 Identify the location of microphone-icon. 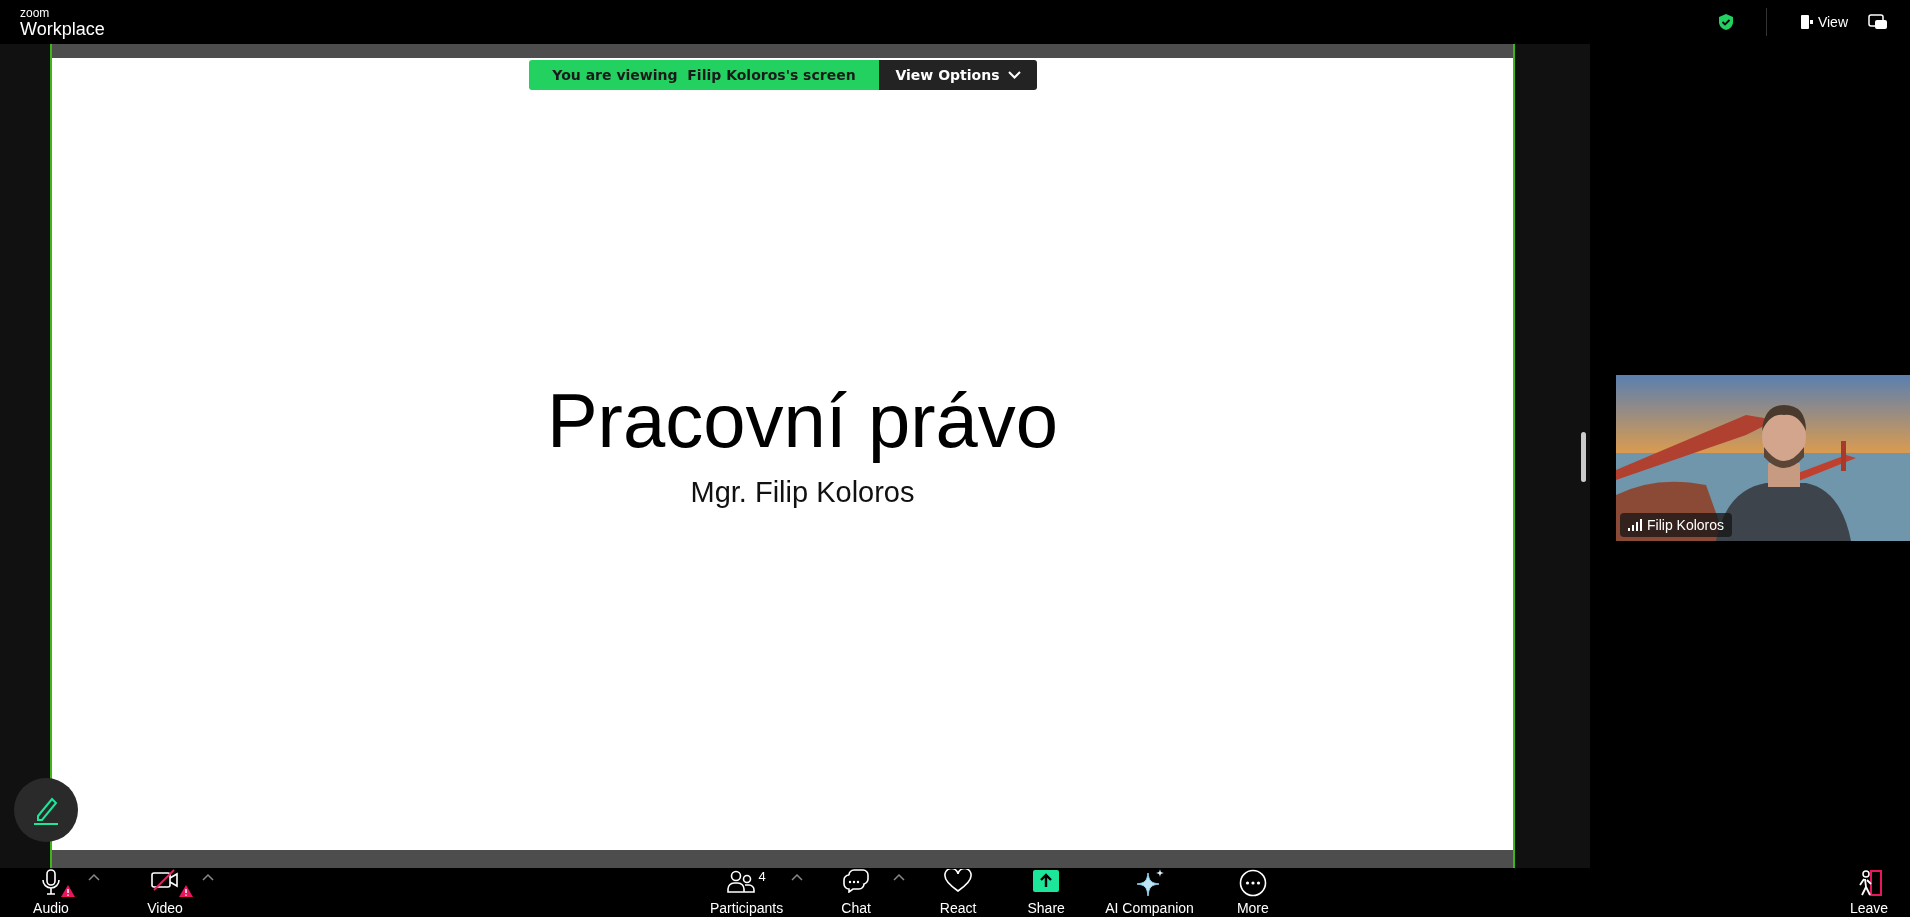
(51, 882).